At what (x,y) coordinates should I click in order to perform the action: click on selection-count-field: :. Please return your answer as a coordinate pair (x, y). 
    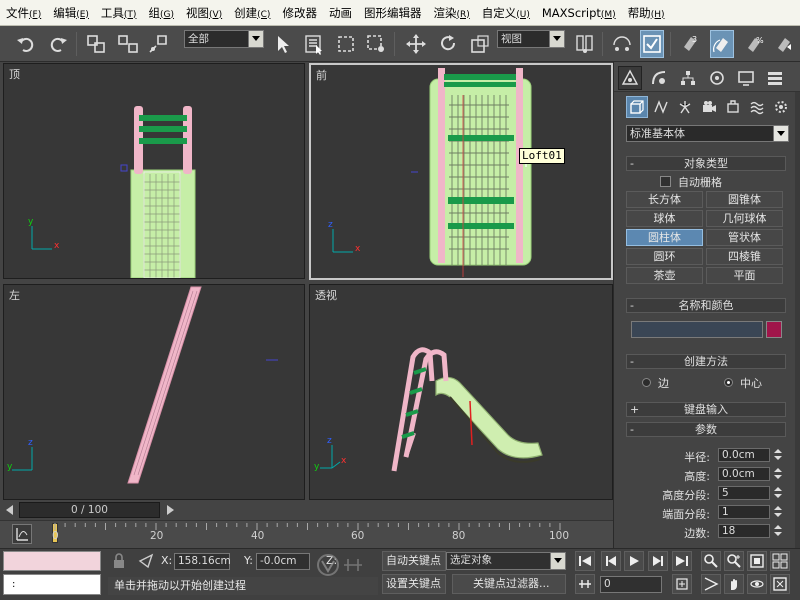
    Looking at the image, I should click on (52, 584).